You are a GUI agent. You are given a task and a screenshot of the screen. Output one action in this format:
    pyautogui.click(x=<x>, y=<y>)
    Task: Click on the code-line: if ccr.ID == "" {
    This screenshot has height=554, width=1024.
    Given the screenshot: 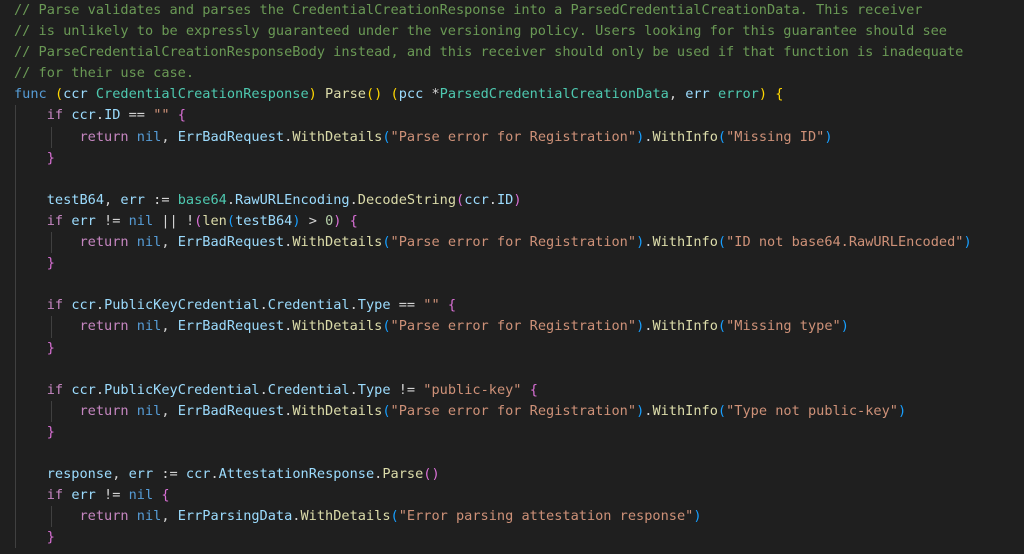 What is the action you would take?
    pyautogui.click(x=512, y=116)
    